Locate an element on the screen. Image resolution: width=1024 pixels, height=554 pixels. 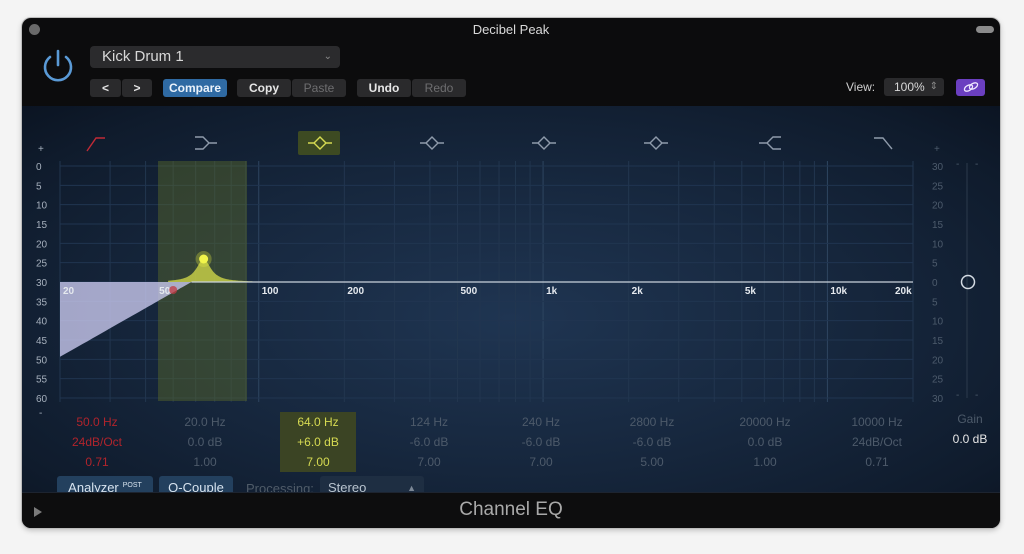
link-button is located at coordinates (970, 87).